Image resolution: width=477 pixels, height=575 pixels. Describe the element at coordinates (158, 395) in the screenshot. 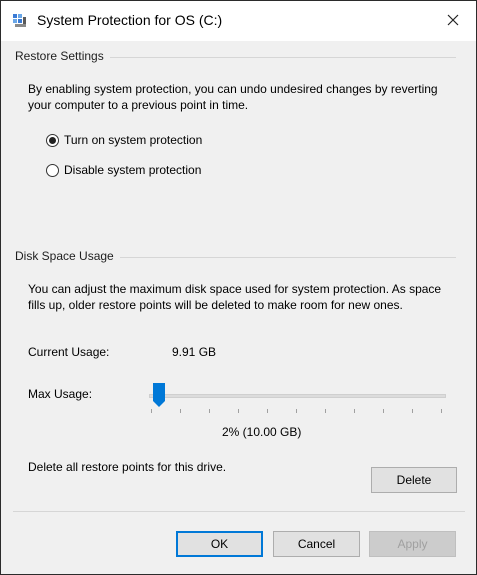

I see `max-usage-slider-thumb` at that location.